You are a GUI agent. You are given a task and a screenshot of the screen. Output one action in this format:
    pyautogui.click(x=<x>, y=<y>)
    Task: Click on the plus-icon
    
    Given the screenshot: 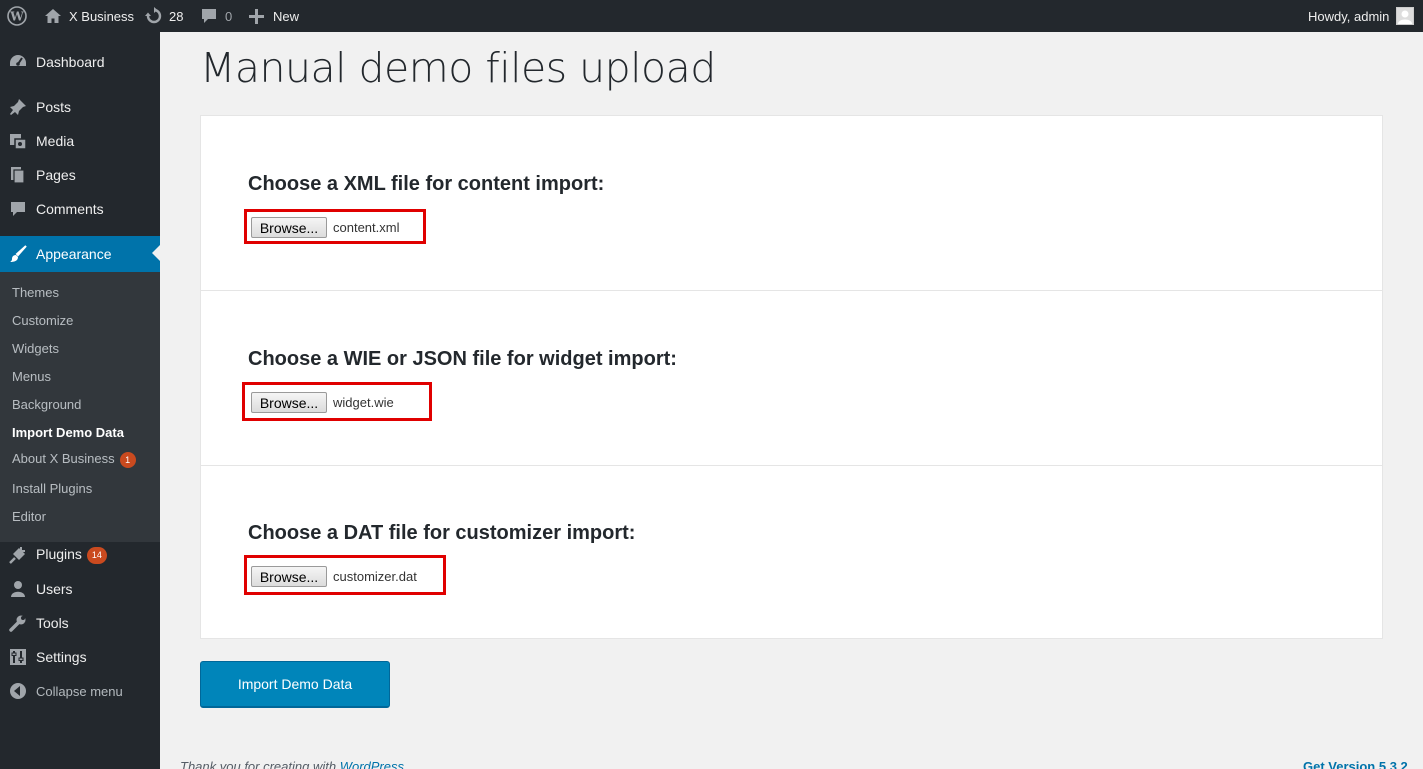 What is the action you would take?
    pyautogui.click(x=256, y=16)
    